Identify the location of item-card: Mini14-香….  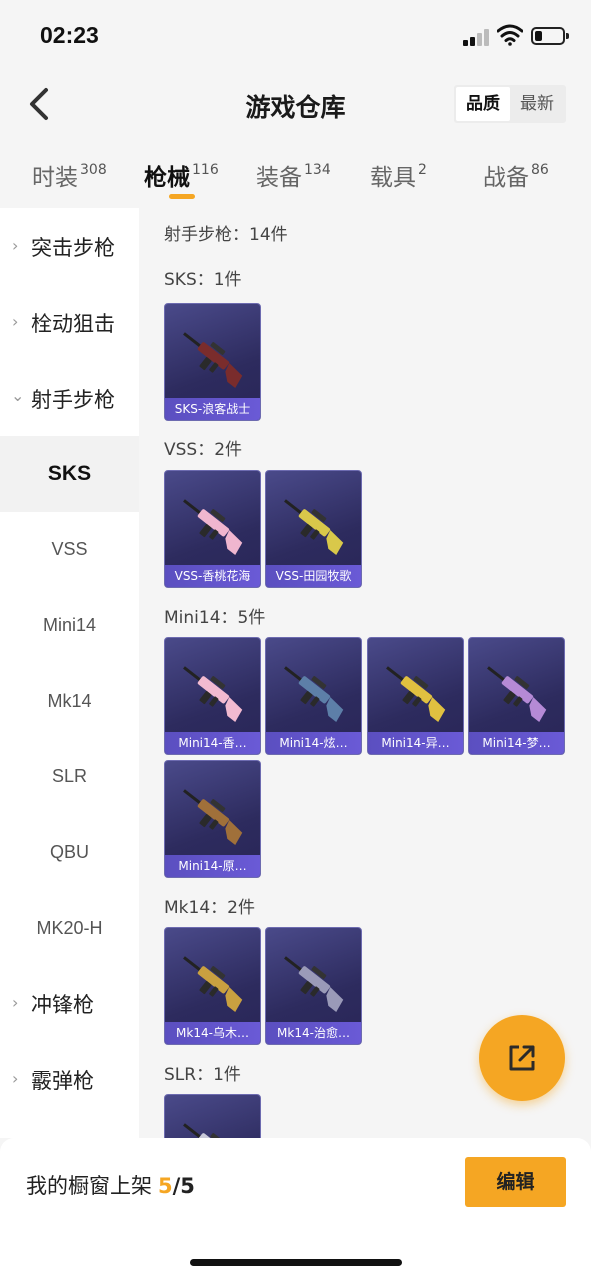
(212, 696).